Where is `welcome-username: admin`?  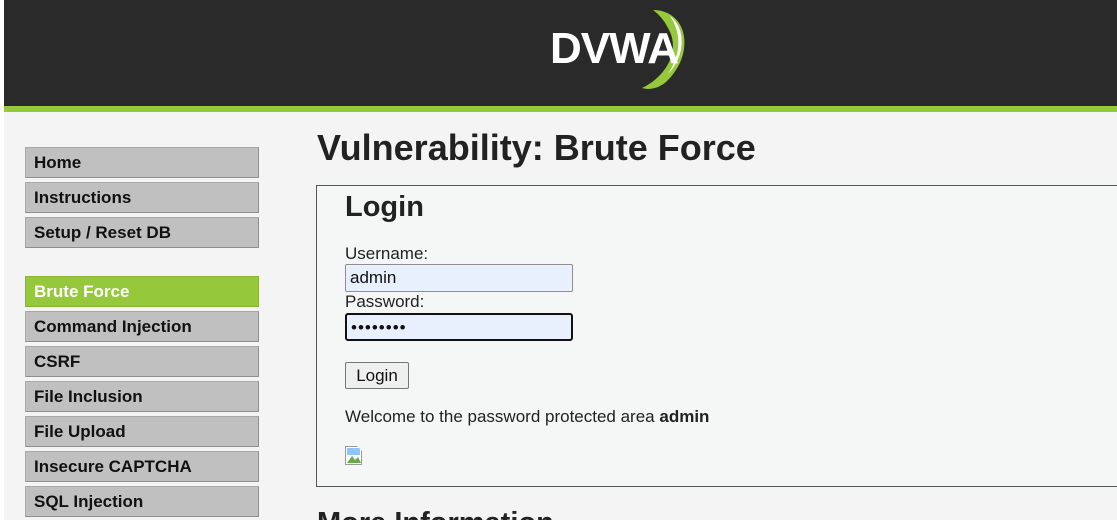
welcome-username: admin is located at coordinates (684, 416).